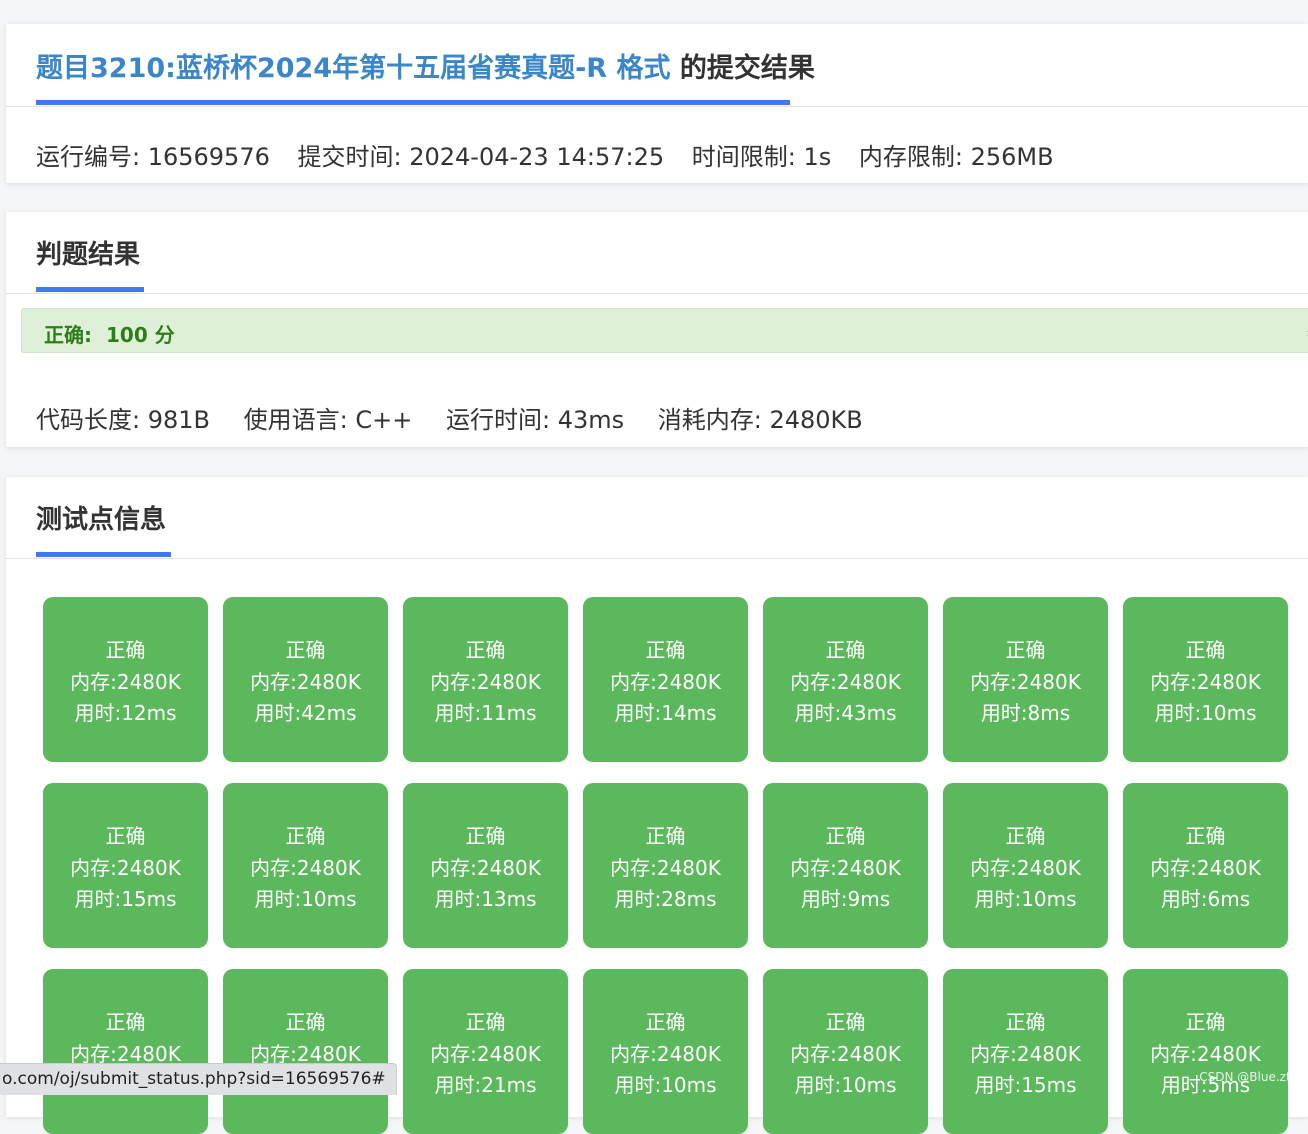 Image resolution: width=1308 pixels, height=1134 pixels. I want to click on test-case-time: 用时:9ms, so click(845, 899).